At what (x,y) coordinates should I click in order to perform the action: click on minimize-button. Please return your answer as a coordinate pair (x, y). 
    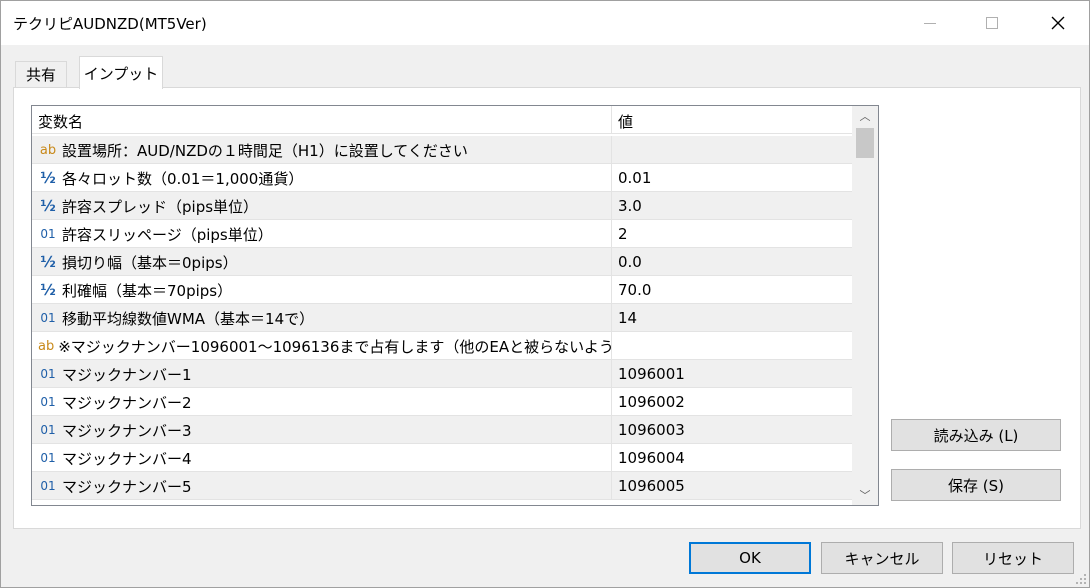
    Looking at the image, I should click on (930, 23).